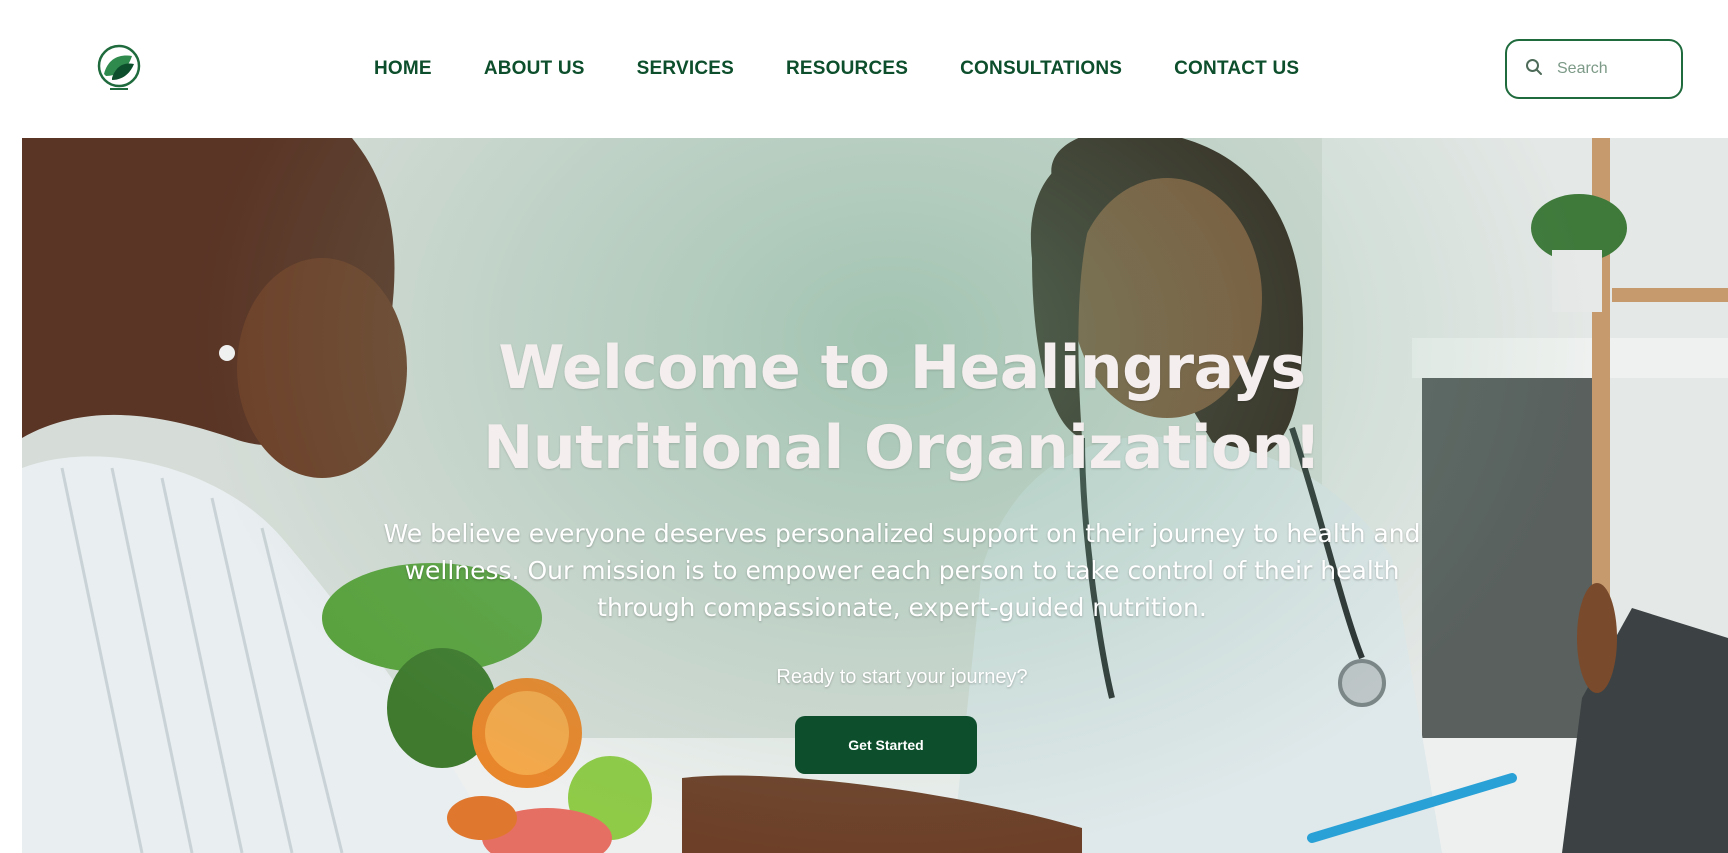 The width and height of the screenshot is (1728, 853). I want to click on search-box, so click(1594, 69).